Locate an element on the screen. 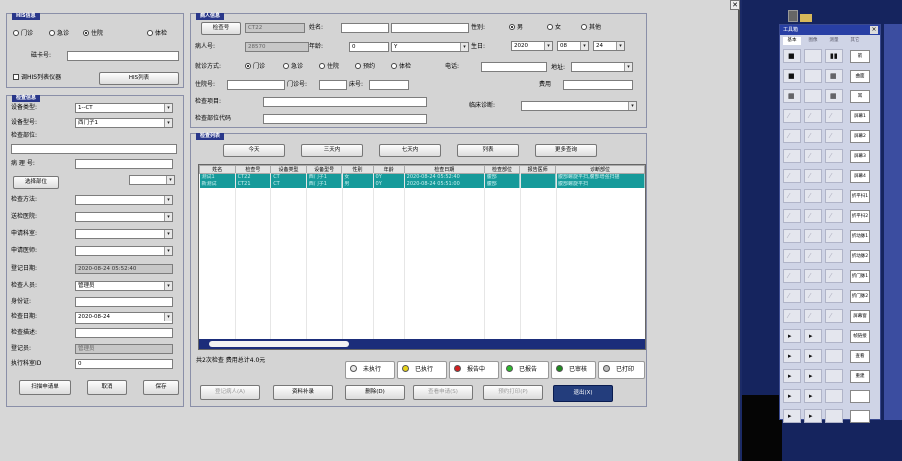 The image size is (902, 461). birth-year-select: 2020 ▾ is located at coordinates (532, 46).